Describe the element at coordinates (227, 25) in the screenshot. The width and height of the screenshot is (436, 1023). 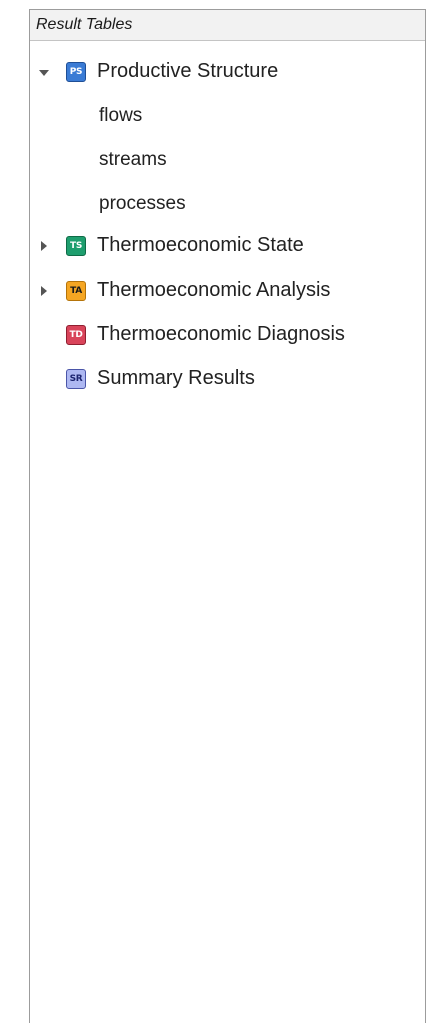
I see `panel-title: Result Tables` at that location.